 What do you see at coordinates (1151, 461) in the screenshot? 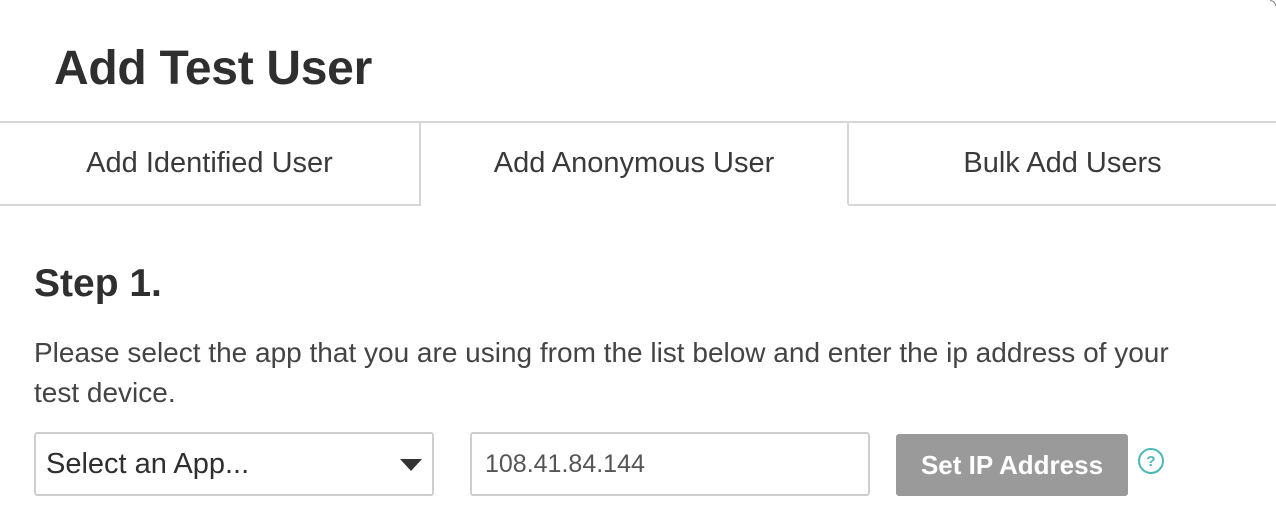
I see `question-icon: ?` at bounding box center [1151, 461].